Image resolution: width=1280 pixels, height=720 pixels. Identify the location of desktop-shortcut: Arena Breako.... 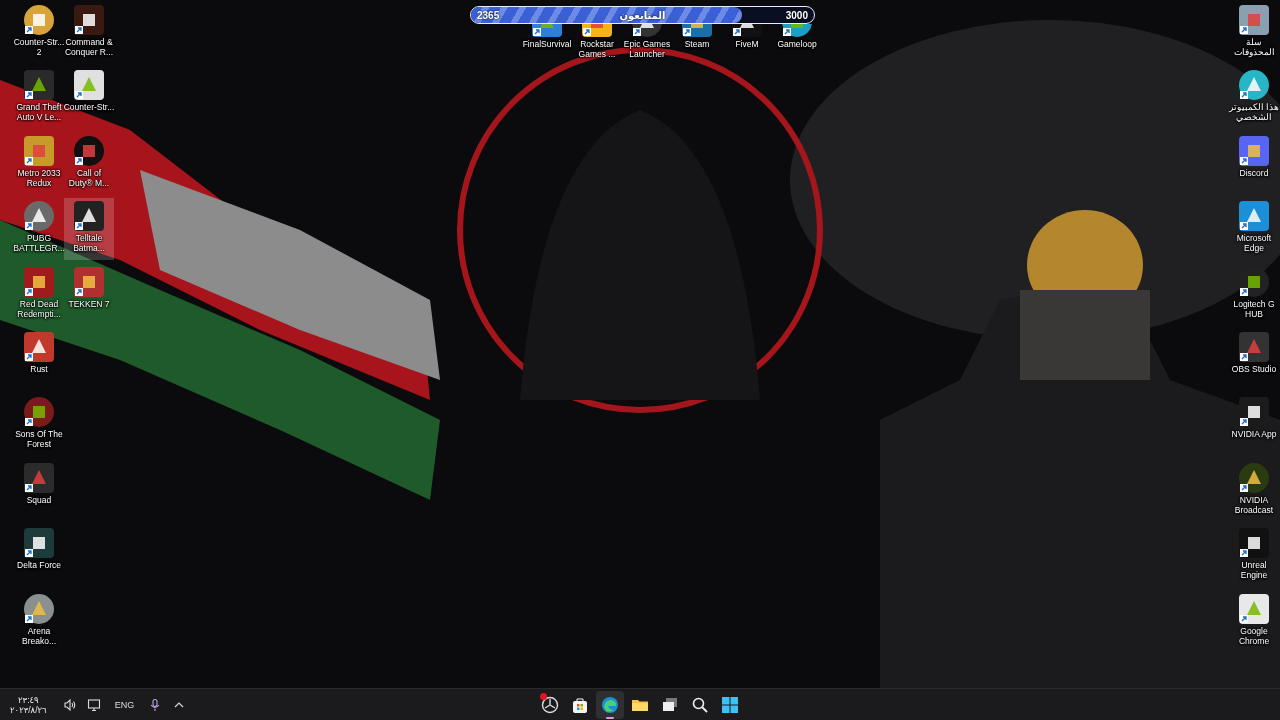
(39, 621).